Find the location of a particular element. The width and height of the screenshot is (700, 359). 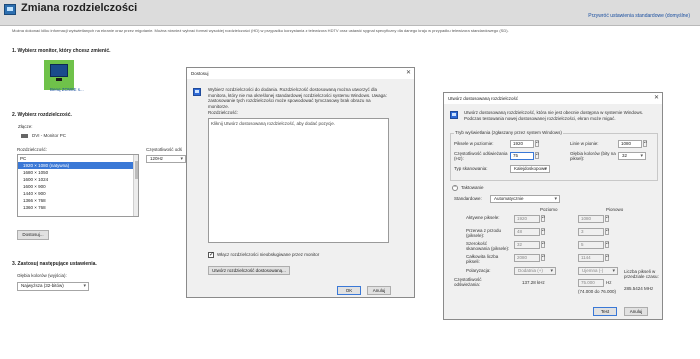

timing-row-label: Całkowita liczba pikseli: is located at coordinates (482, 259).